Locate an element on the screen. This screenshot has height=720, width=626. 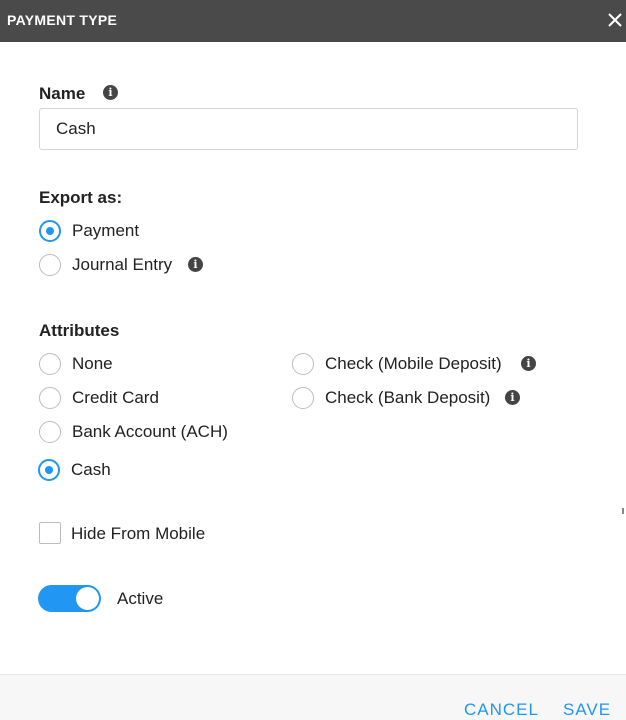
radio-label: Payment is located at coordinates (106, 230).